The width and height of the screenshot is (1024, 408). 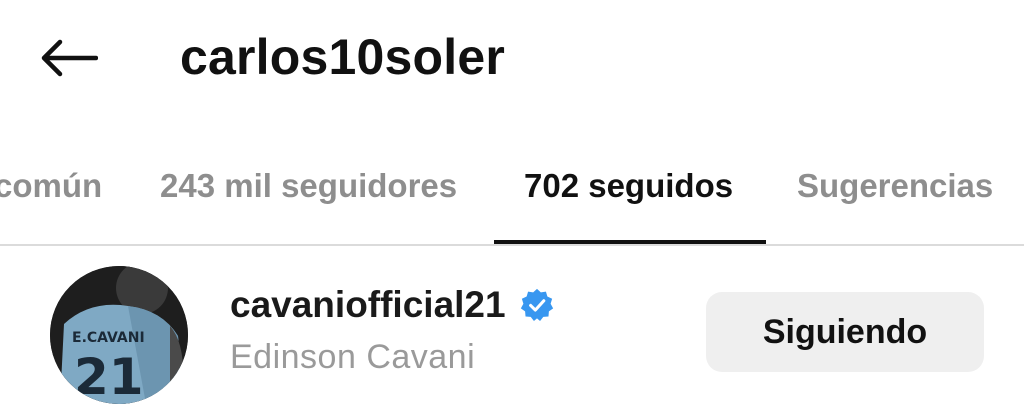 What do you see at coordinates (343, 57) in the screenshot?
I see `page-title: carlos10soler` at bounding box center [343, 57].